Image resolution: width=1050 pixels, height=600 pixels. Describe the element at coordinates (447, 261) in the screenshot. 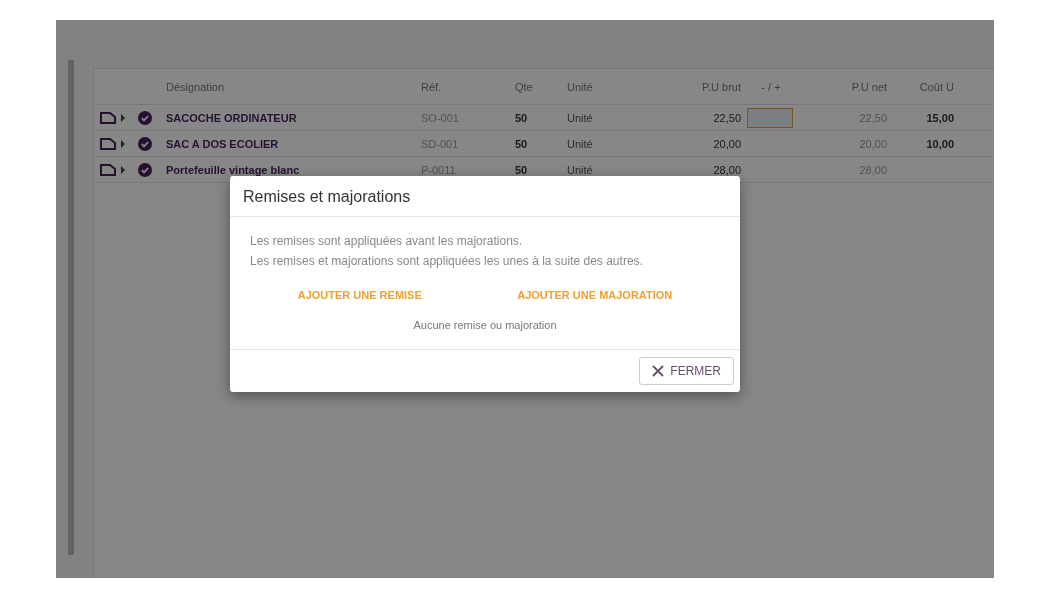

I see `info-text: Les remises et majorations sont appliquées les unes à la suite des autres.` at that location.